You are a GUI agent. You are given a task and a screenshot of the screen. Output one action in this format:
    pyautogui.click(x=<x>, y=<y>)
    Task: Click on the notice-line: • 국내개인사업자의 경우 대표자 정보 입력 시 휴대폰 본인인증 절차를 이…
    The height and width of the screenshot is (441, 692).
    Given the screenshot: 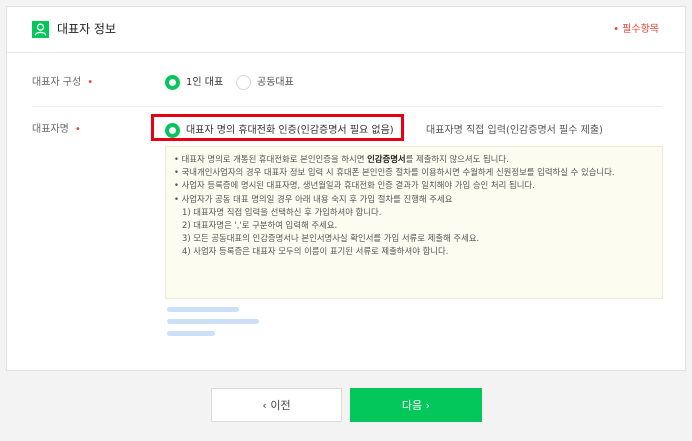 What is the action you would take?
    pyautogui.click(x=394, y=172)
    